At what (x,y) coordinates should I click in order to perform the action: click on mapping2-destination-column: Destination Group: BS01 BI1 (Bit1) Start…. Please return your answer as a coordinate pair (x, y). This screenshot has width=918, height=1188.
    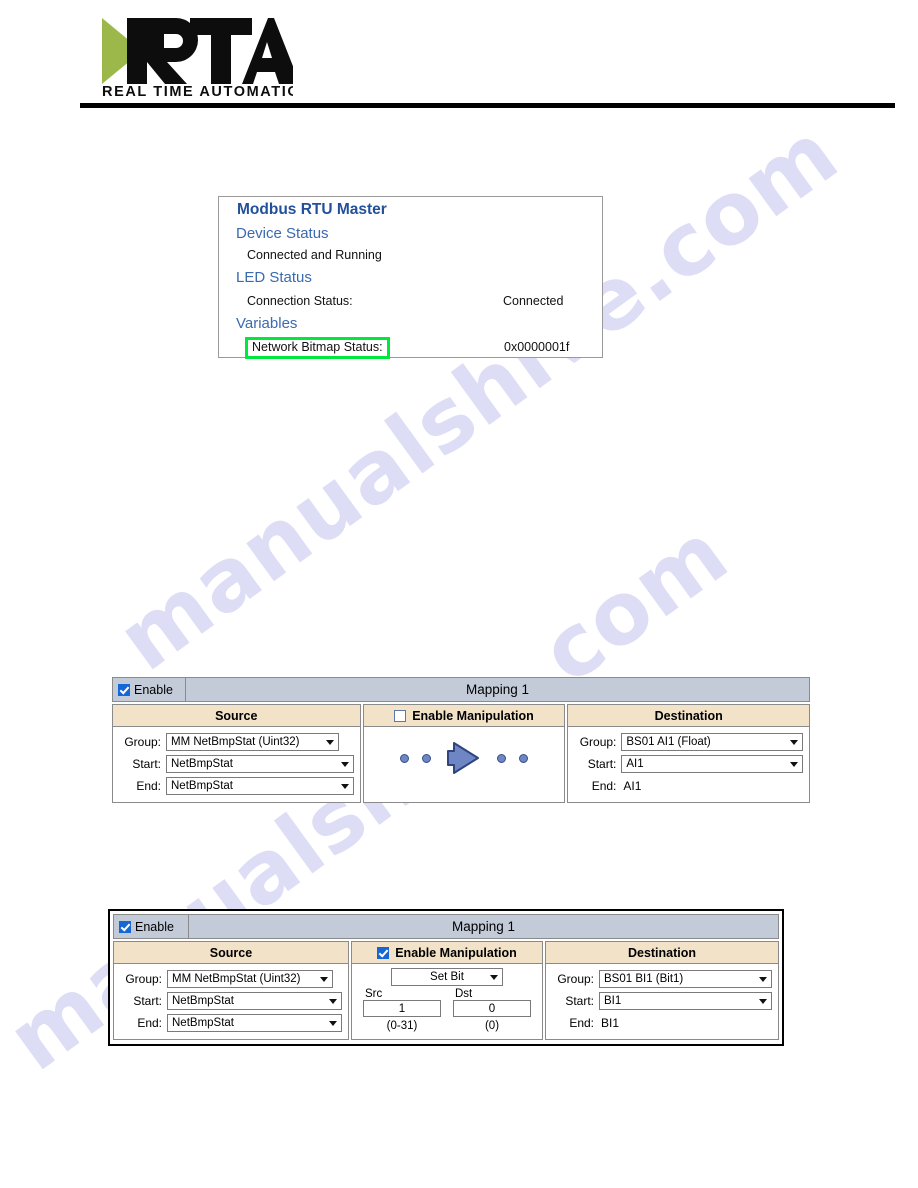
    Looking at the image, I should click on (662, 990).